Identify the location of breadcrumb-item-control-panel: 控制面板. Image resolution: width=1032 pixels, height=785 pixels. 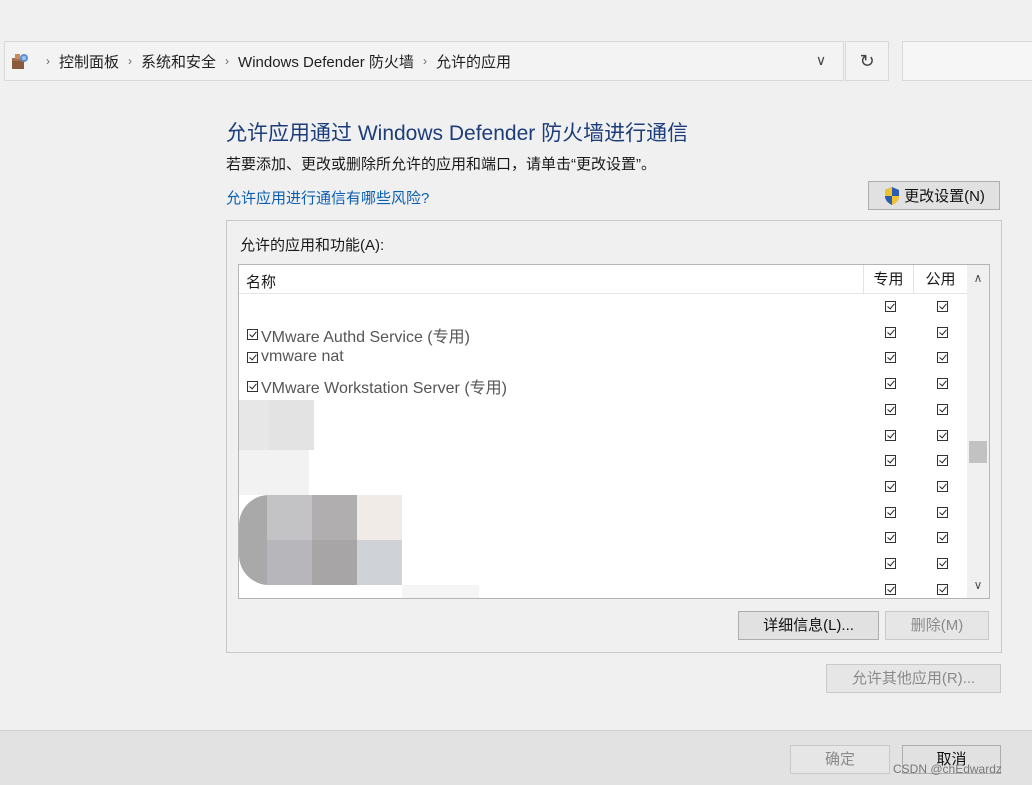
(89, 61).